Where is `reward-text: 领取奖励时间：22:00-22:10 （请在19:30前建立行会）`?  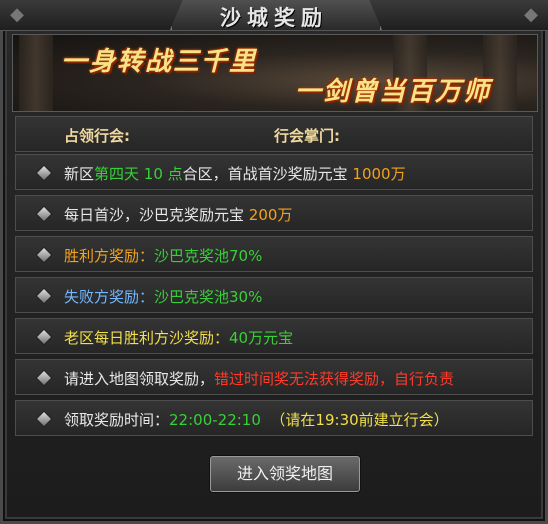
reward-text: 领取奖励时间：22:00-22:10 （请在19:30前建立行会） is located at coordinates (256, 419).